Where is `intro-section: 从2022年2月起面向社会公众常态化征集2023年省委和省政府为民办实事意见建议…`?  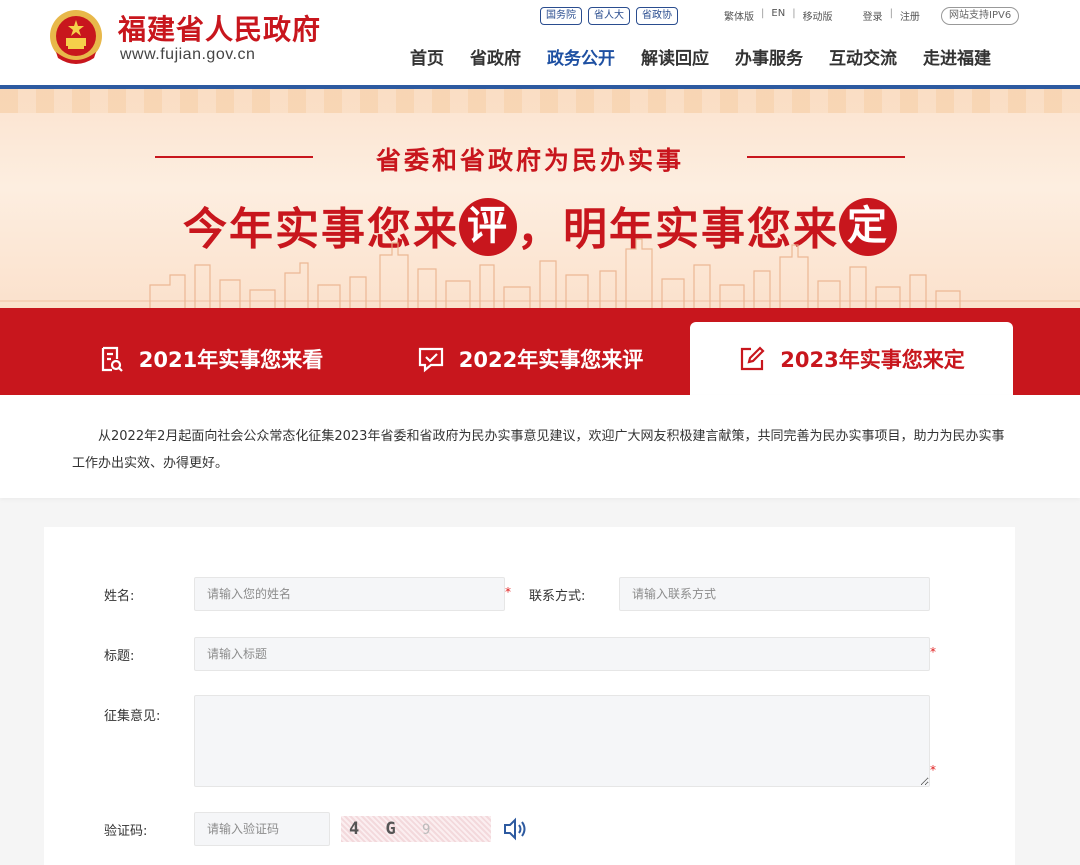
intro-section: 从2022年2月起面向社会公众常态化征集2023年省委和省政府为民办实事意见建议… is located at coordinates (540, 446).